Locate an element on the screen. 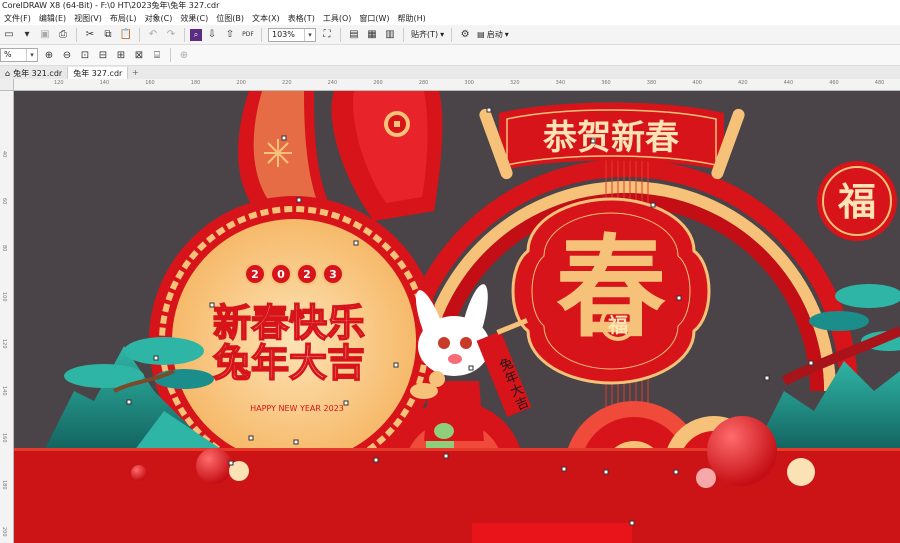 This screenshot has height=543, width=900. menu-item: 工具(O) is located at coordinates (337, 18).